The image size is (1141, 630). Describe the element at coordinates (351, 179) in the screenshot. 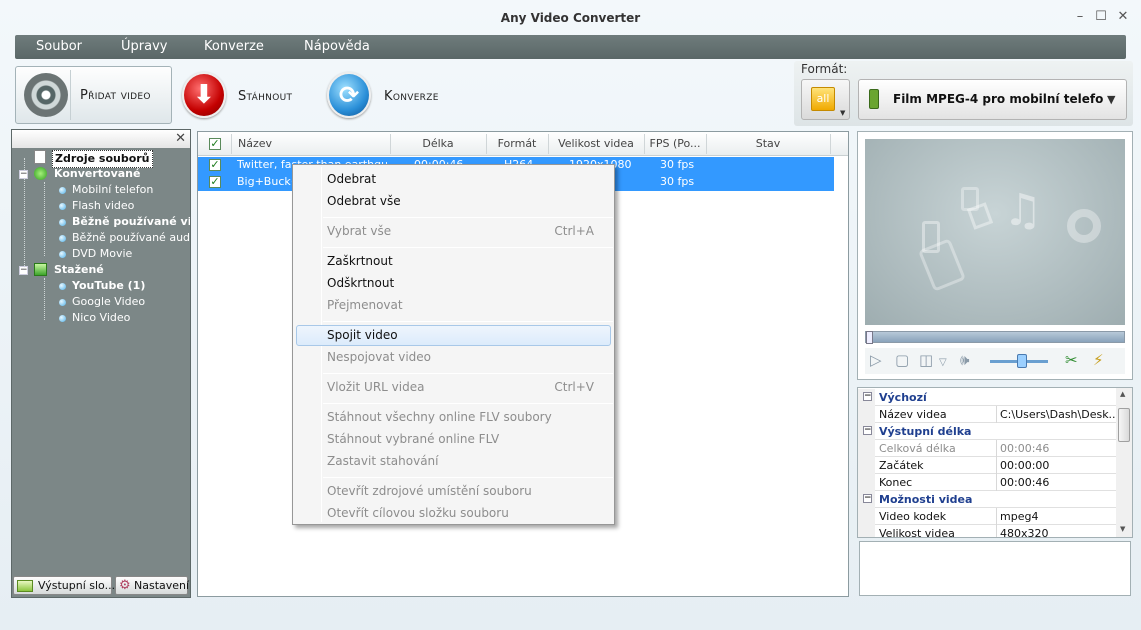

I see `menu-item-remove: Odebrat` at that location.